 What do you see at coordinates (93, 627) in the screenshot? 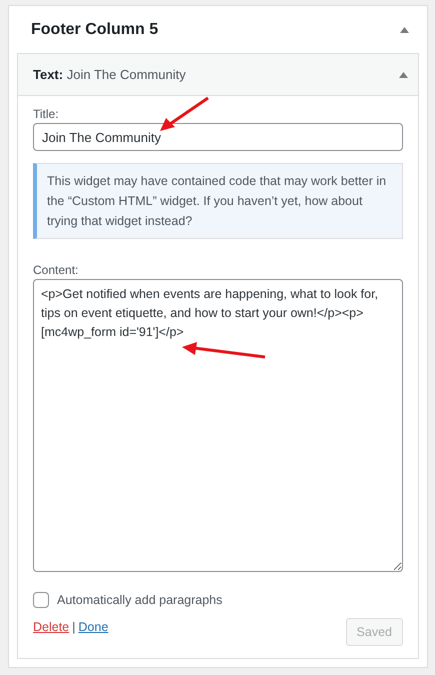
I see `done-link: Done` at bounding box center [93, 627].